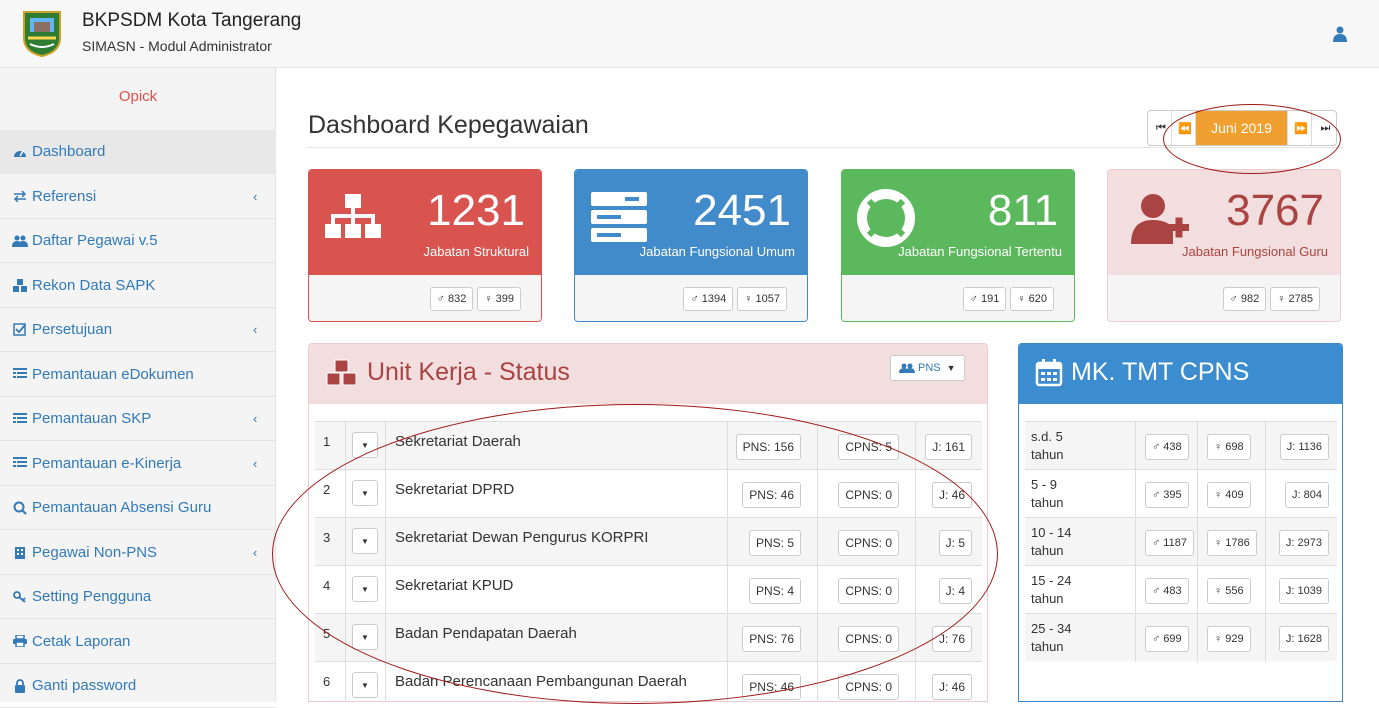  Describe the element at coordinates (92, 596) in the screenshot. I see `sidebar-item-label: Setting Pengguna` at that location.